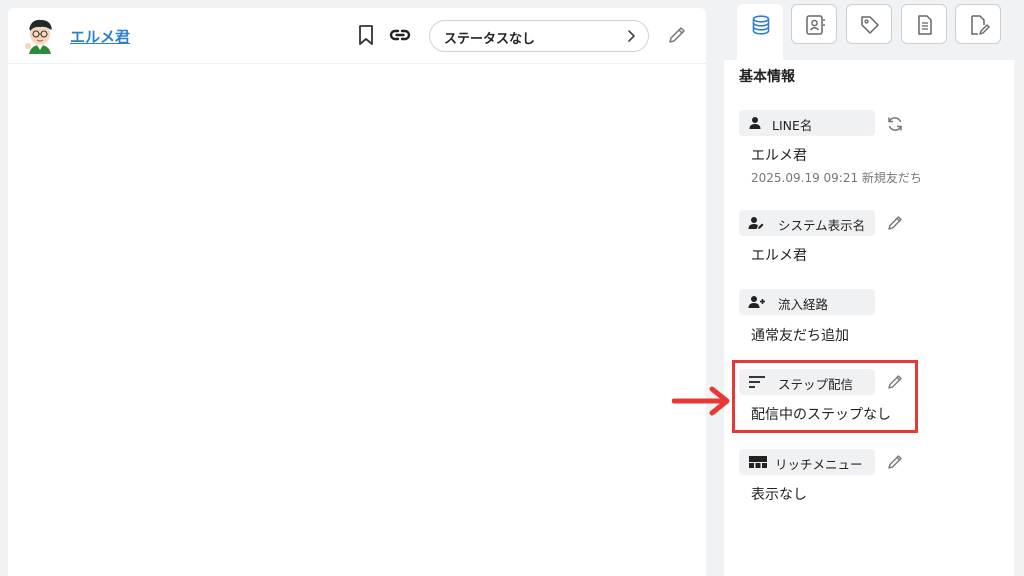  What do you see at coordinates (779, 256) in the screenshot?
I see `system-name-value: エルメ君` at bounding box center [779, 256].